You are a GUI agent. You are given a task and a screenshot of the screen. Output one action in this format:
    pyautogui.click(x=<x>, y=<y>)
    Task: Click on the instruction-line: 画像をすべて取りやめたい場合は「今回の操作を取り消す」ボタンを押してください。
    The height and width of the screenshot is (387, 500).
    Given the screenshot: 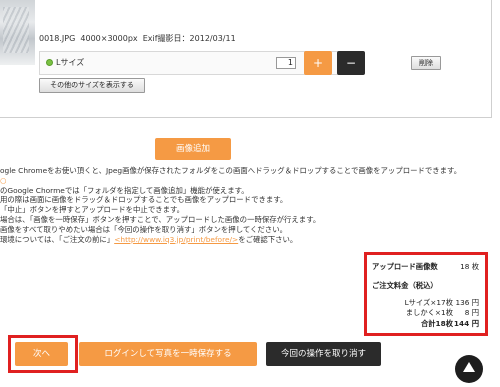 What is the action you would take?
    pyautogui.click(x=143, y=229)
    